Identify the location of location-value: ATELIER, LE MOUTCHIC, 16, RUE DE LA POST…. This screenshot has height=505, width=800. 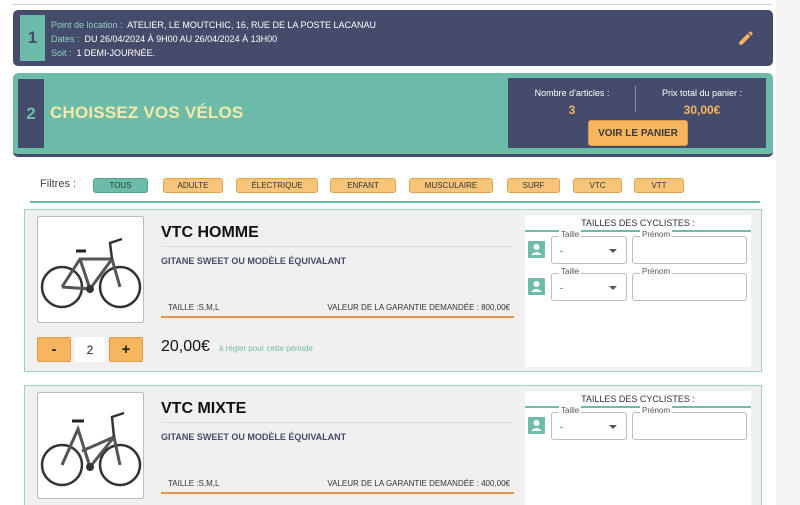
(251, 25).